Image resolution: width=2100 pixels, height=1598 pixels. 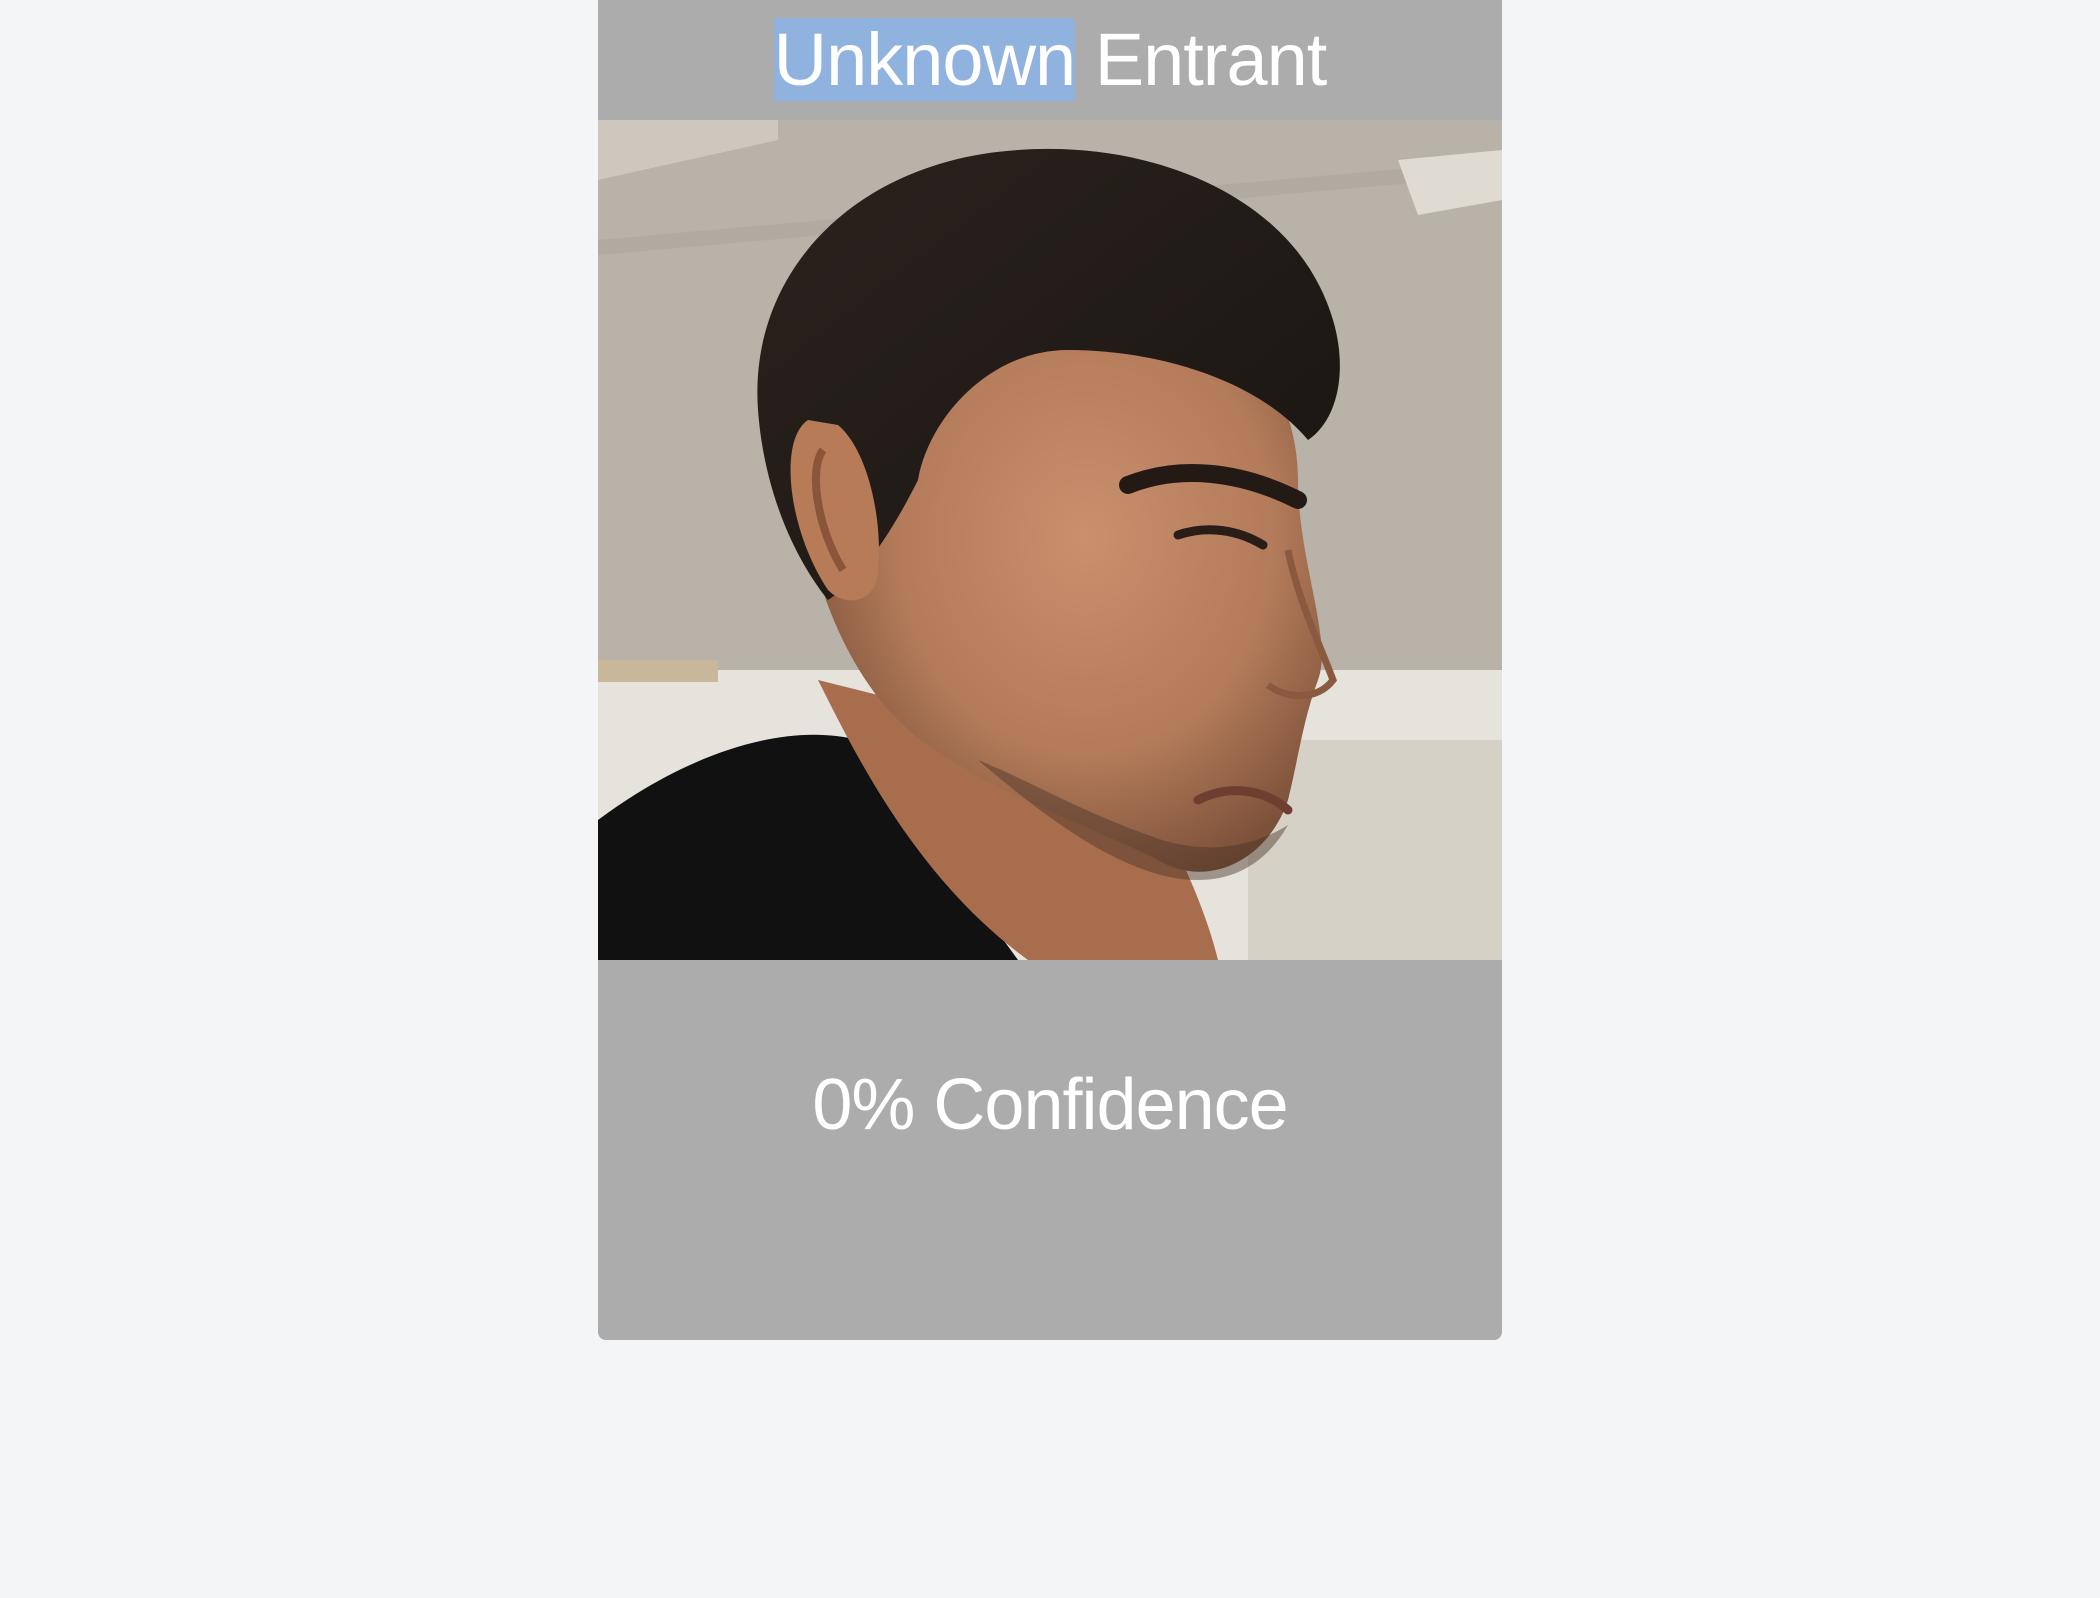 I want to click on title-rest-text: Entrant, so click(x=1211, y=59).